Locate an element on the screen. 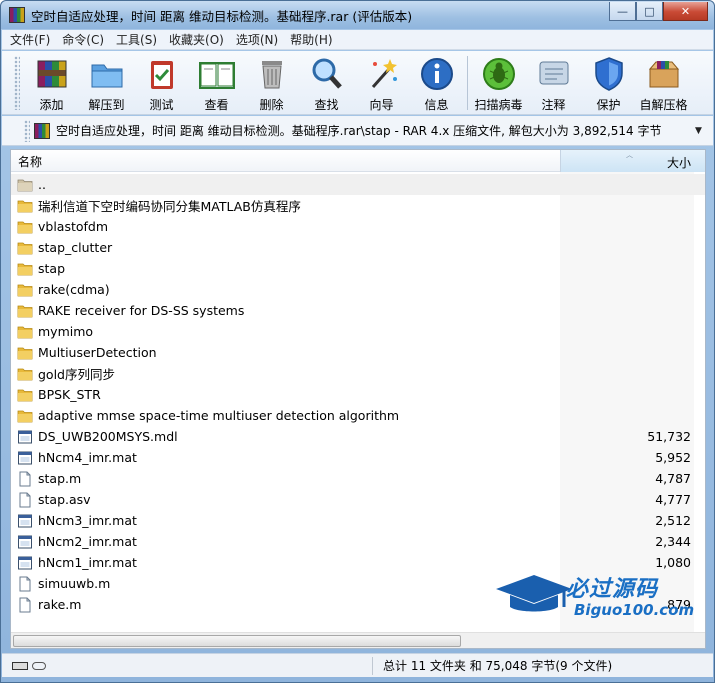  file-row: RAKE receiver for DS-SS systems is located at coordinates (358, 310).